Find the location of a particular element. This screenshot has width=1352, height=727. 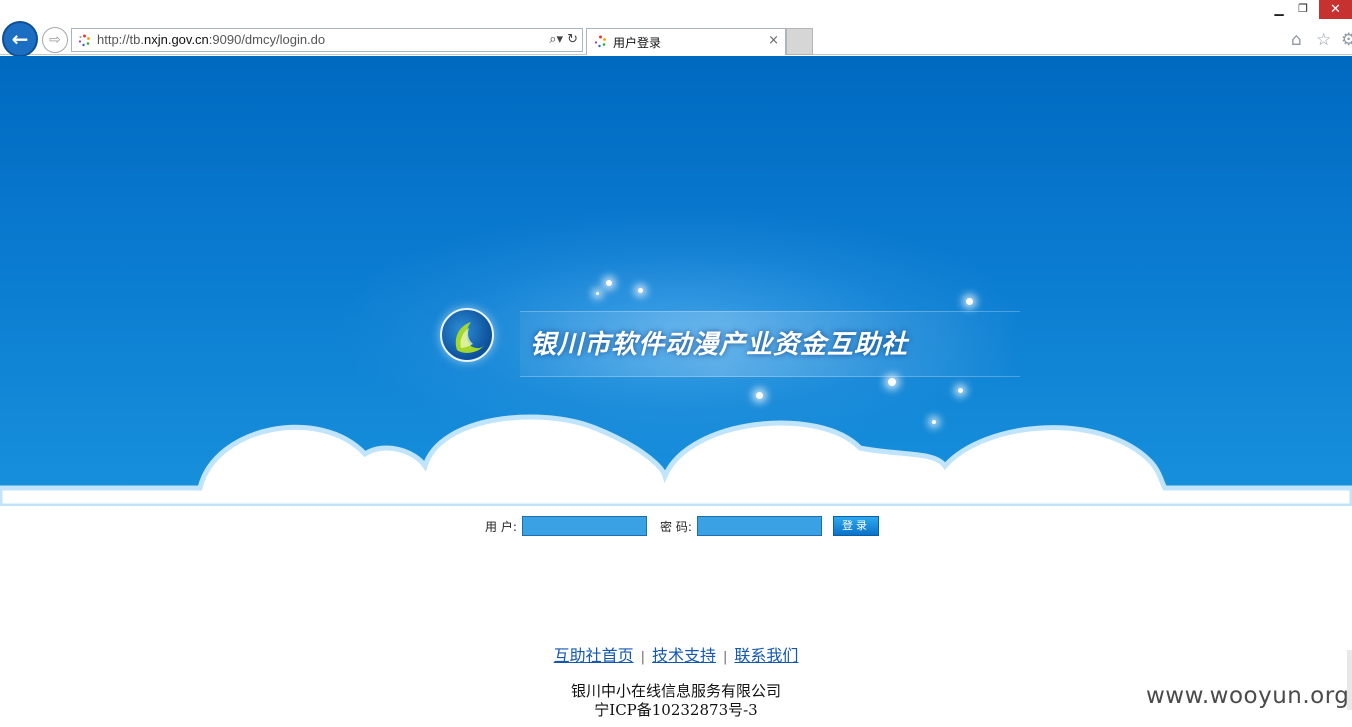

back-button: ← is located at coordinates (20, 39).